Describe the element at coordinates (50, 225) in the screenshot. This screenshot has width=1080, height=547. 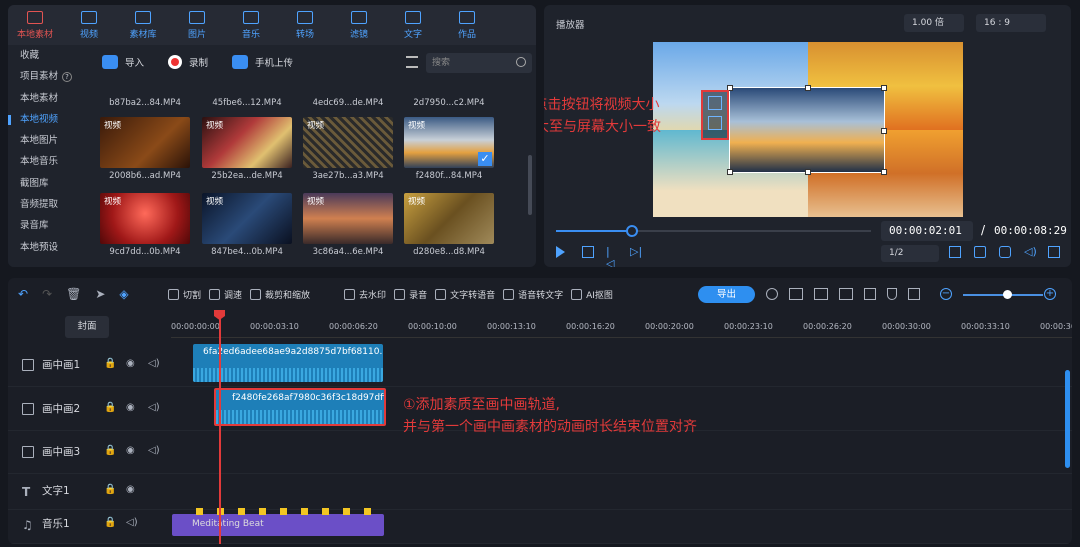
I see `sidebar-item-recordings: 录音库` at that location.